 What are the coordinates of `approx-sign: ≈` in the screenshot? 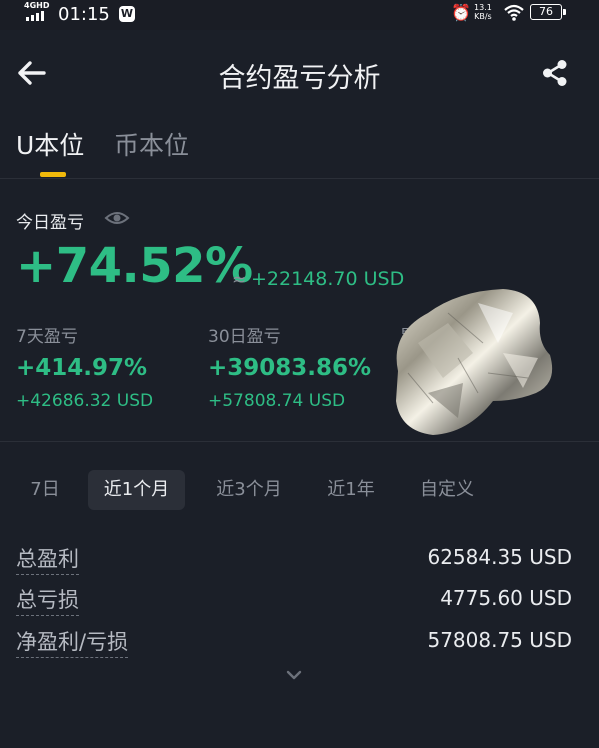 It's located at (239, 280).